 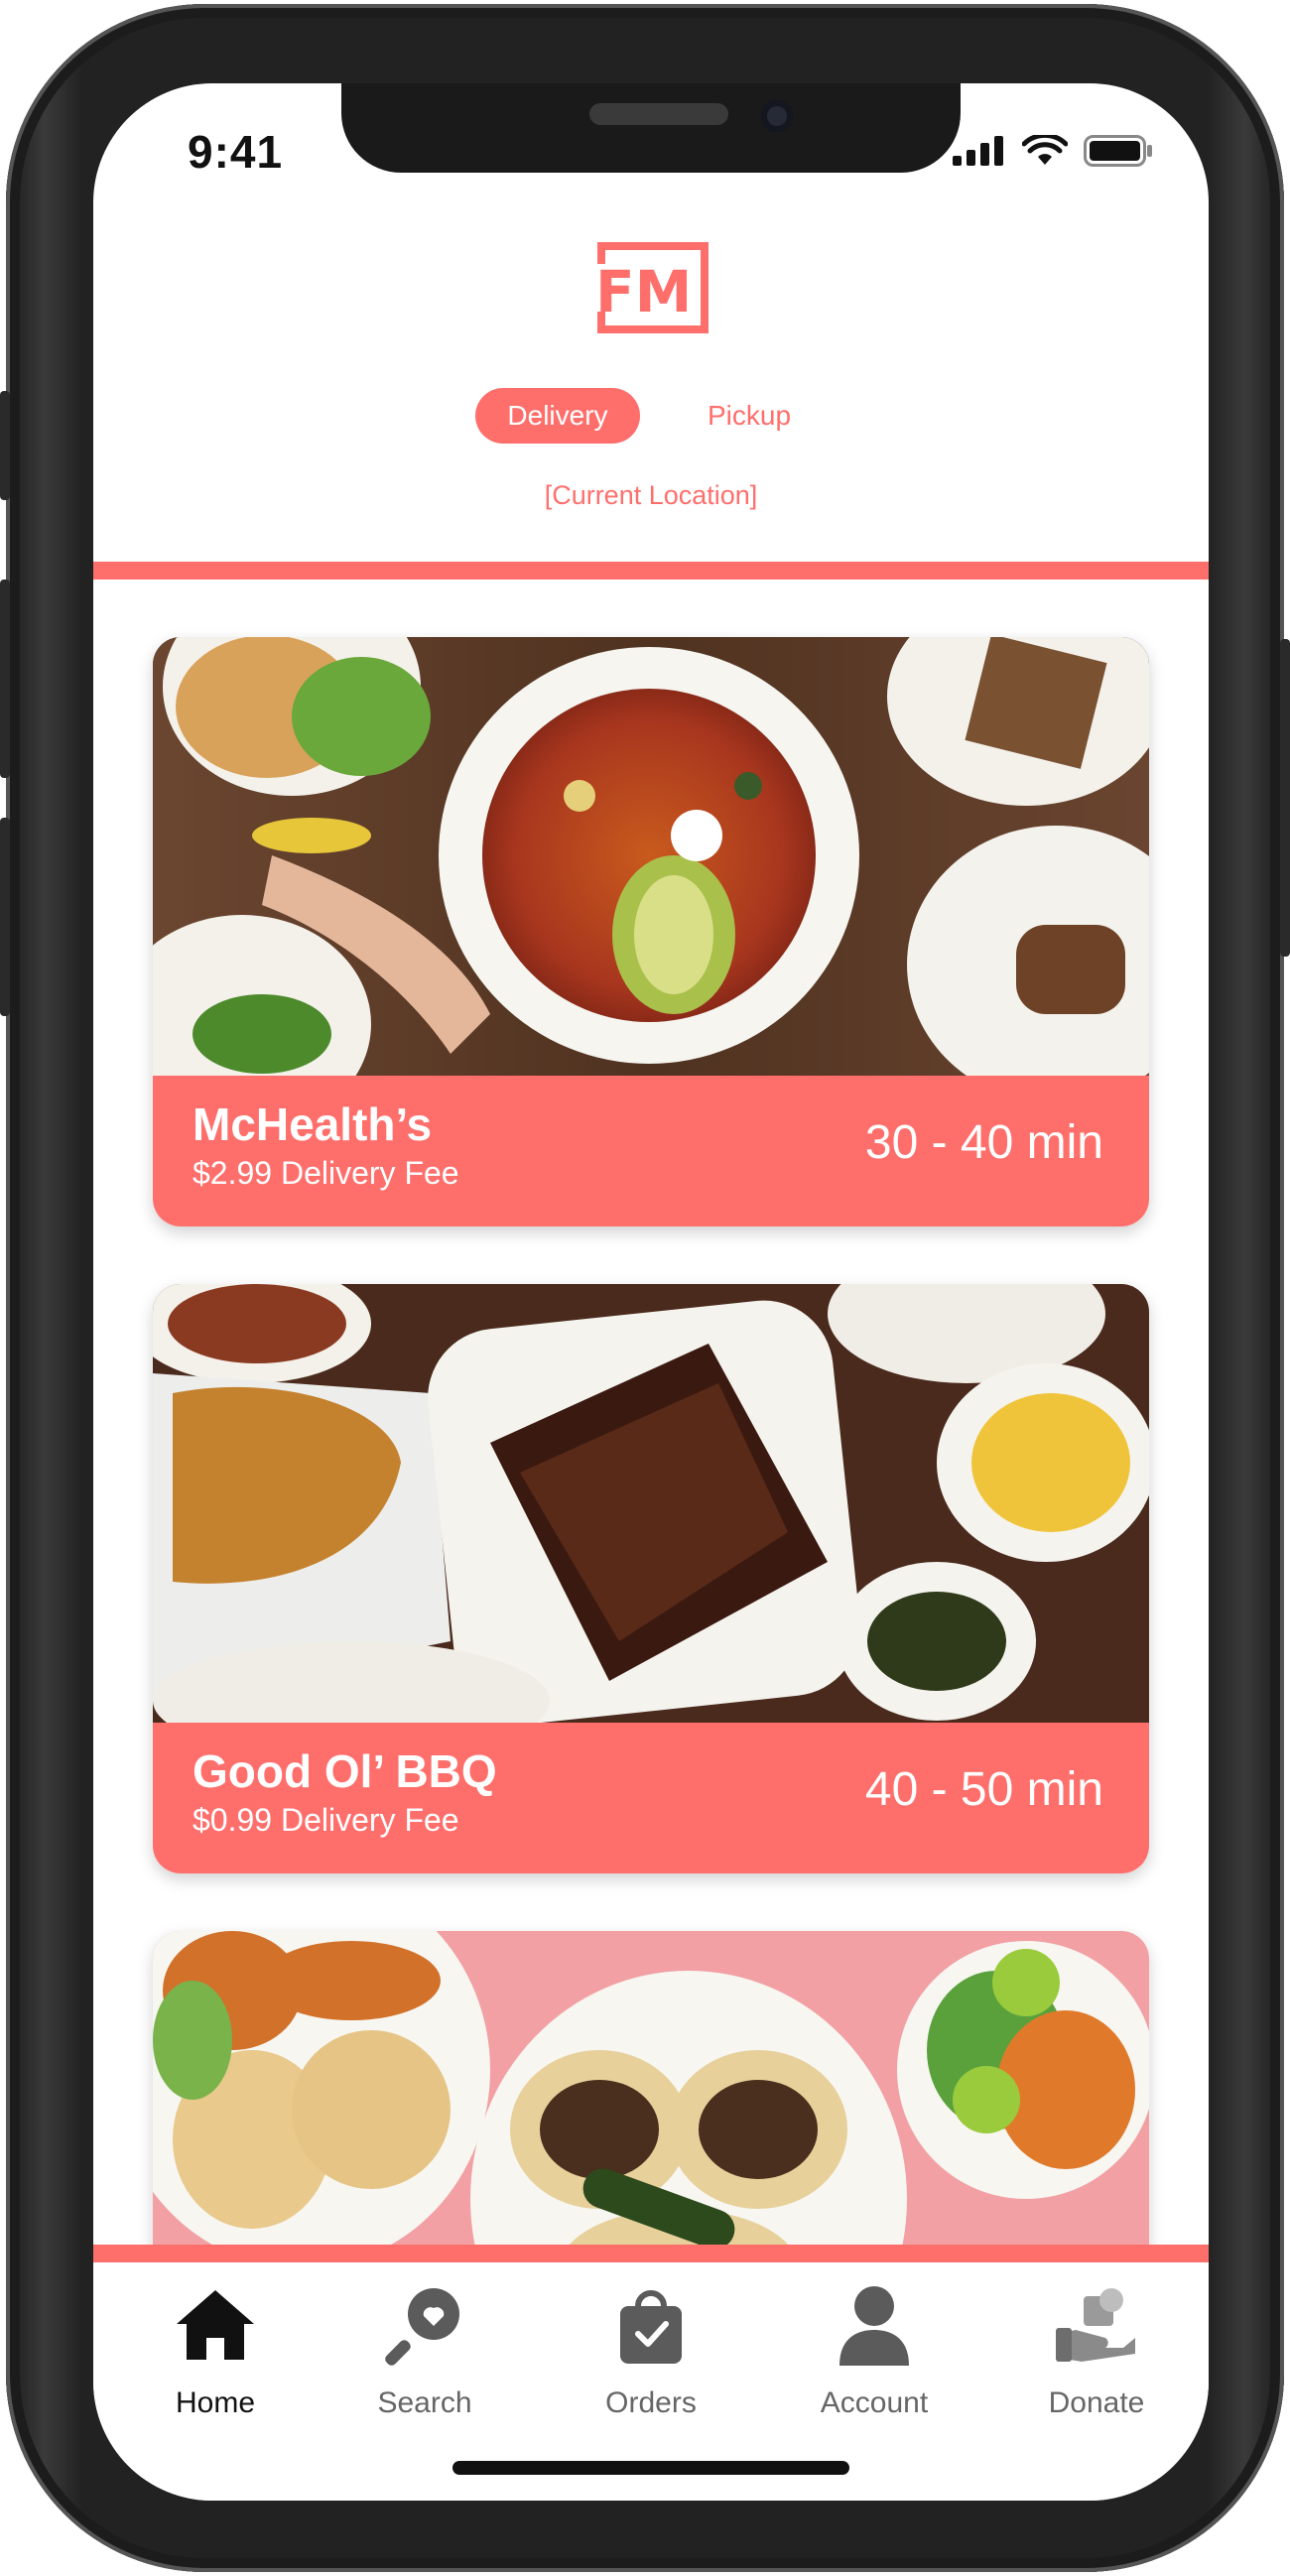 I want to click on front-camera, so click(x=777, y=116).